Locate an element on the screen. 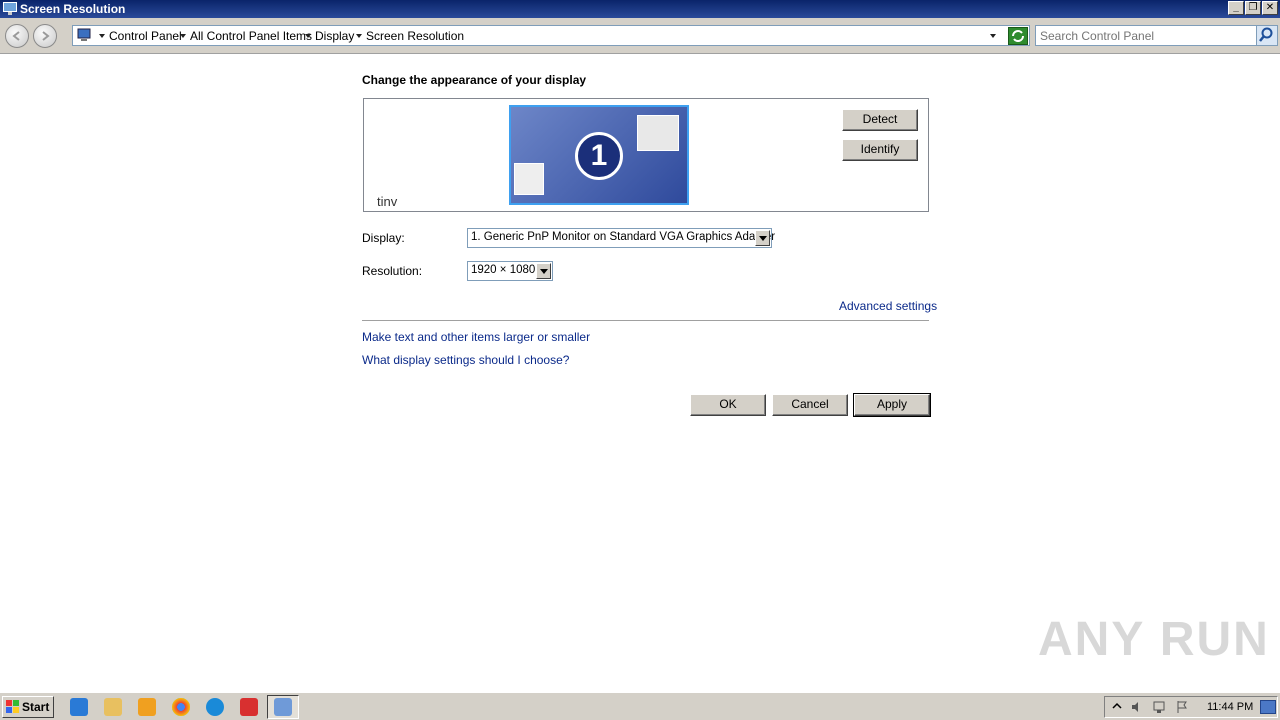  forward-button is located at coordinates (45, 36).